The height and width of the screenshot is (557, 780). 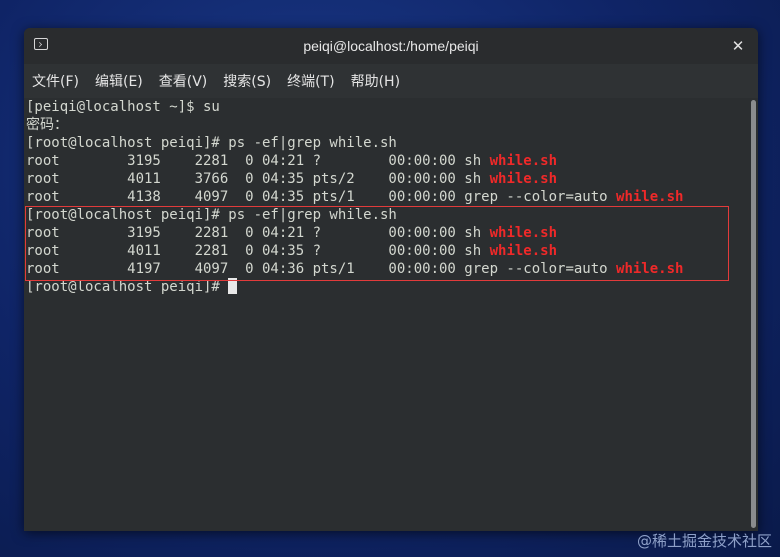 I want to click on highlight-box, so click(x=377, y=243).